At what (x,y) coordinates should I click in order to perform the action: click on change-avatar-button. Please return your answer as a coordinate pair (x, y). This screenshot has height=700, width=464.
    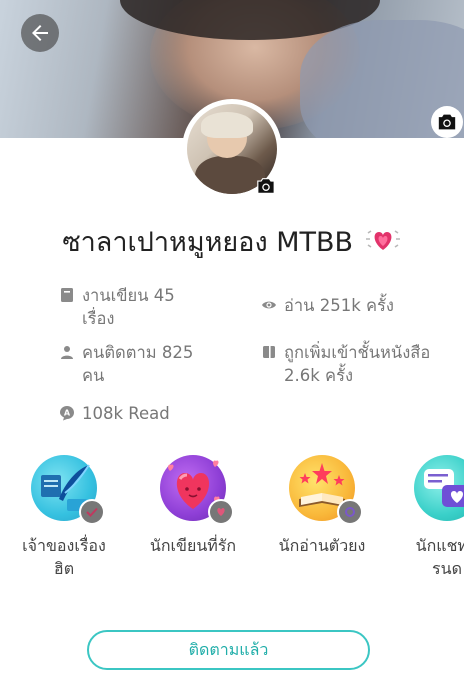
    Looking at the image, I should click on (266, 186).